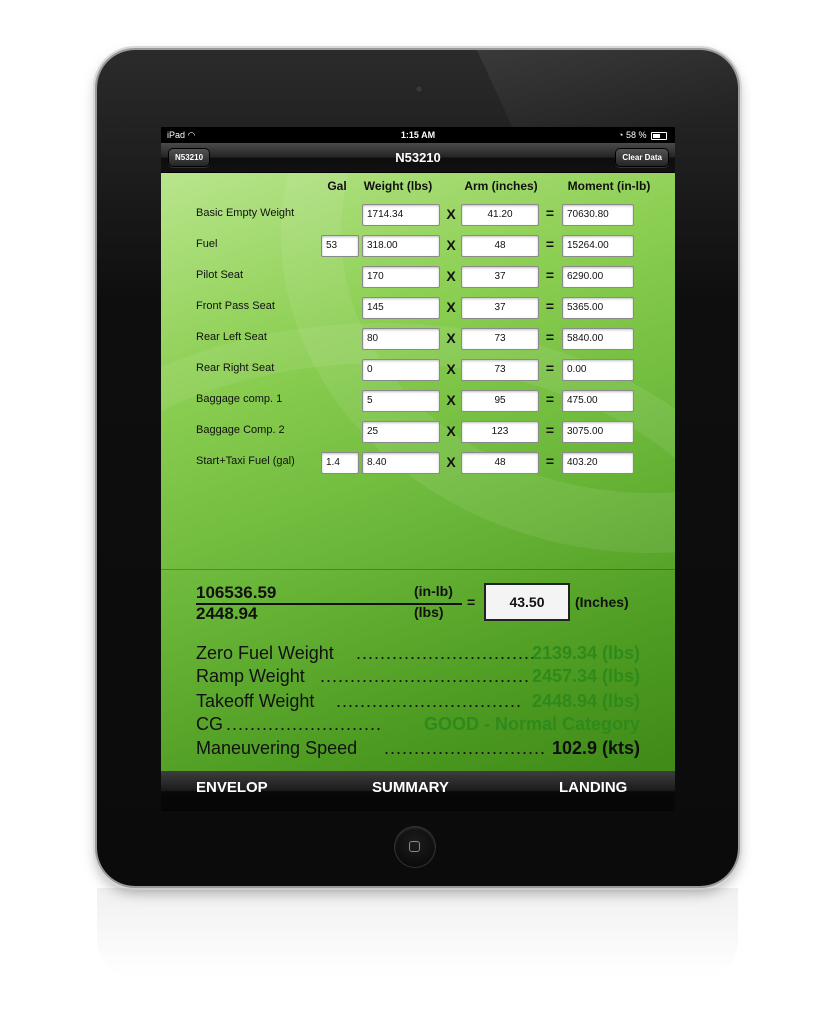 This screenshot has width=830, height=1024. I want to click on weight-input: 318.00, so click(401, 246).